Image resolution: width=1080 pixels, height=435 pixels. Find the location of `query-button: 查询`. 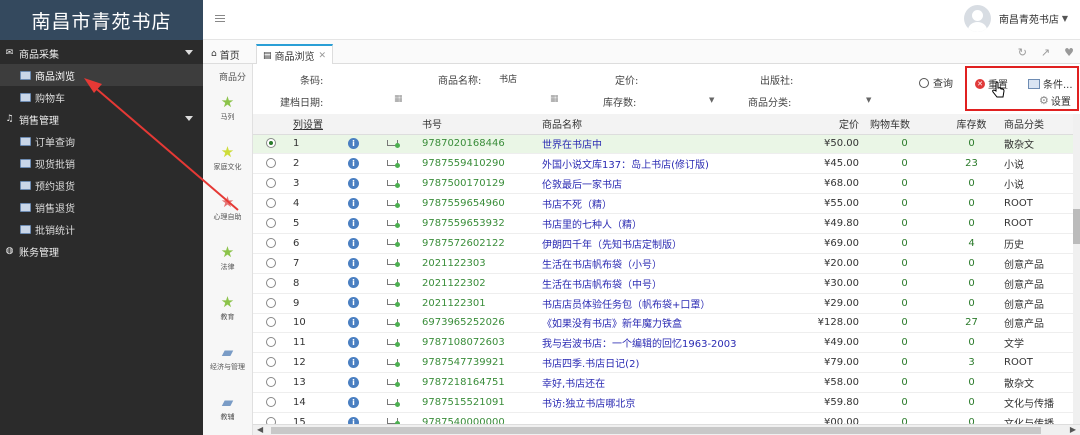

query-button: 查询 is located at coordinates (936, 82).